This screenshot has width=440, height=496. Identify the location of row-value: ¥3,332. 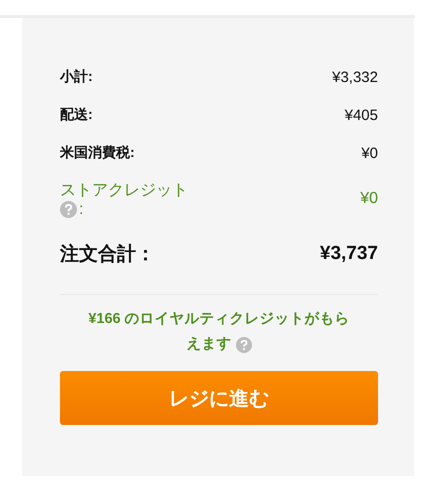
(355, 77).